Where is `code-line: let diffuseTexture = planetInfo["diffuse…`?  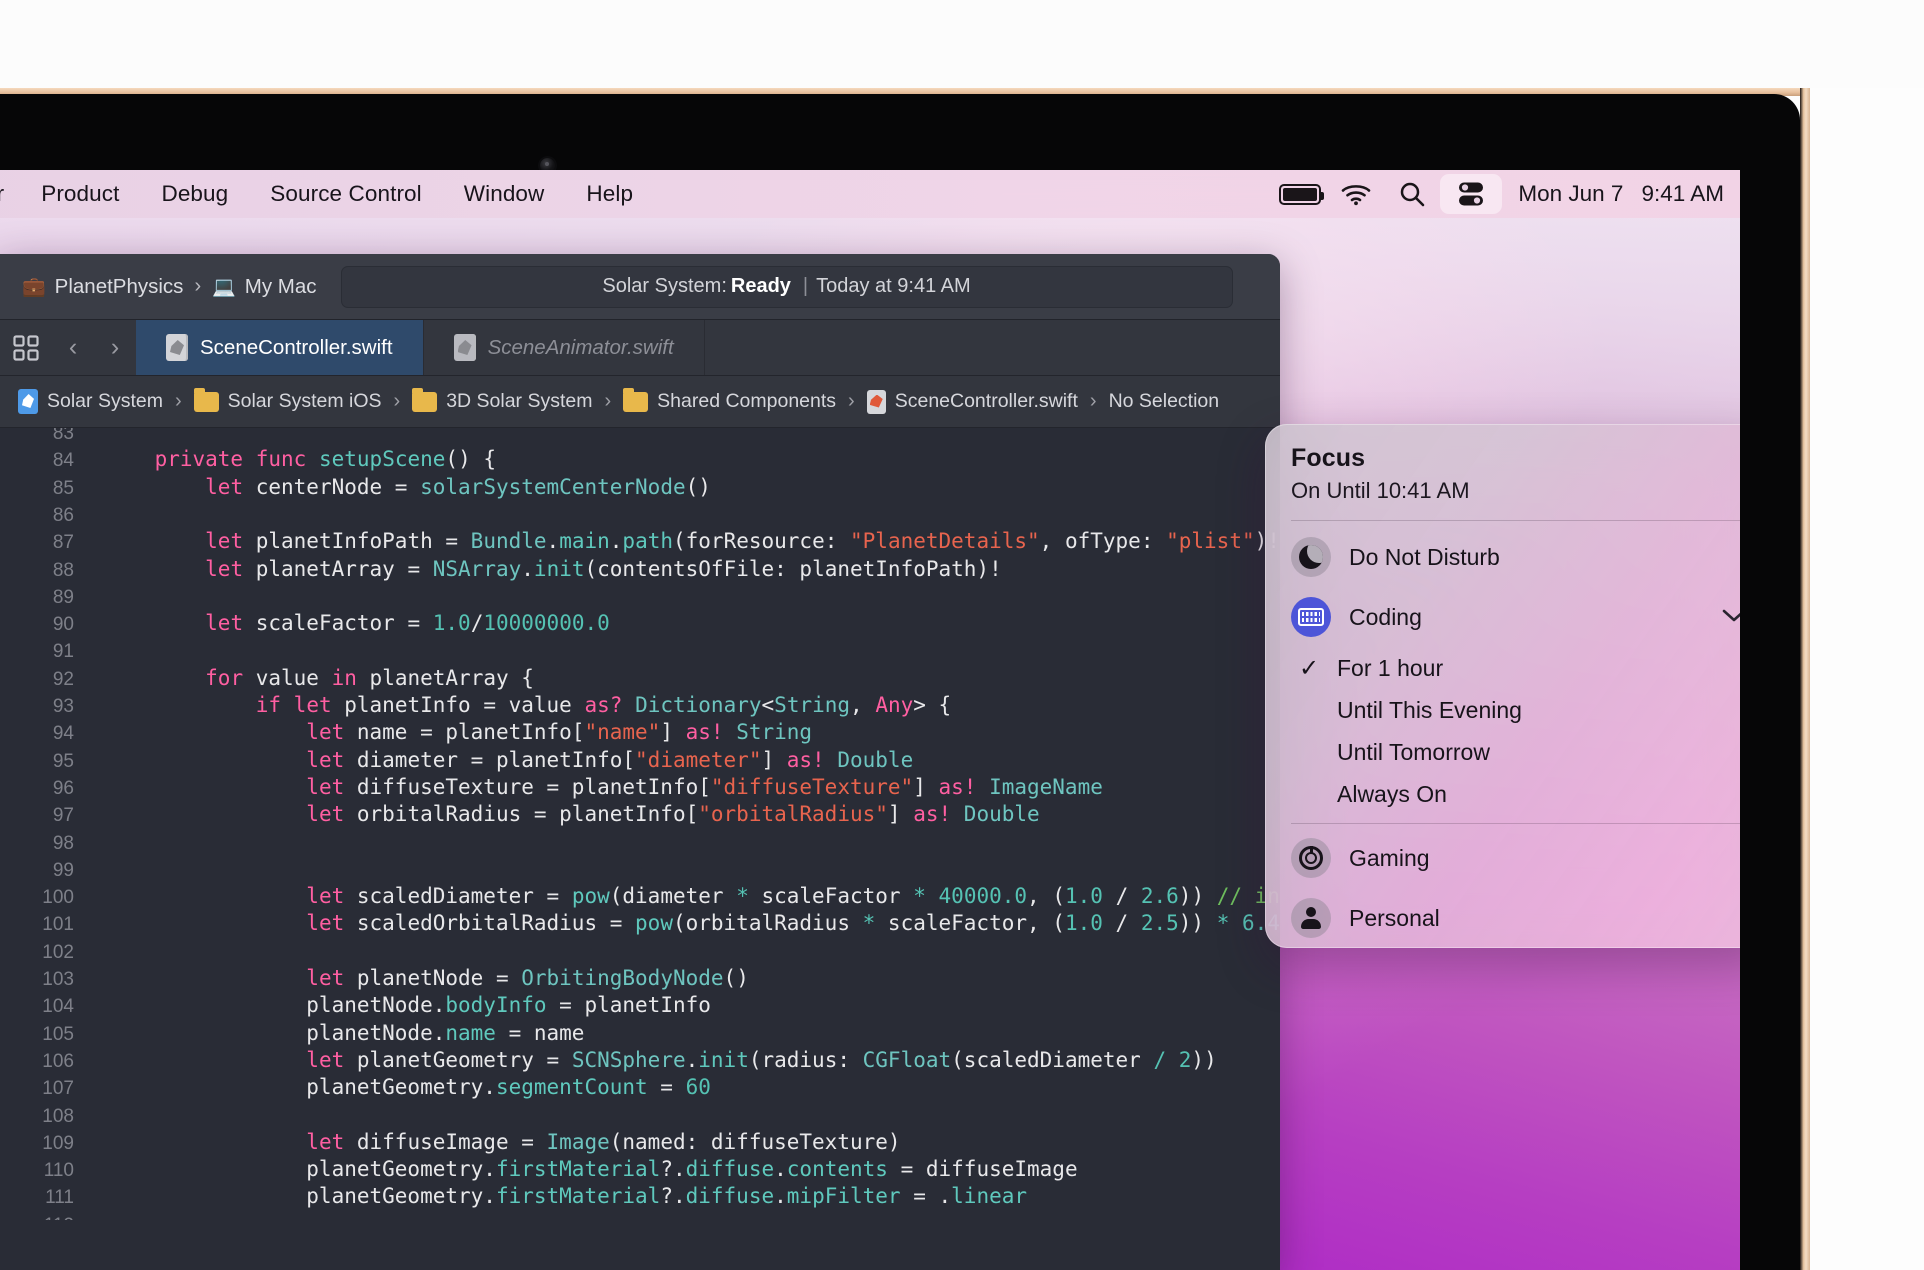
code-line: let diffuseTexture = planetInfo["diffuse… is located at coordinates (603, 787).